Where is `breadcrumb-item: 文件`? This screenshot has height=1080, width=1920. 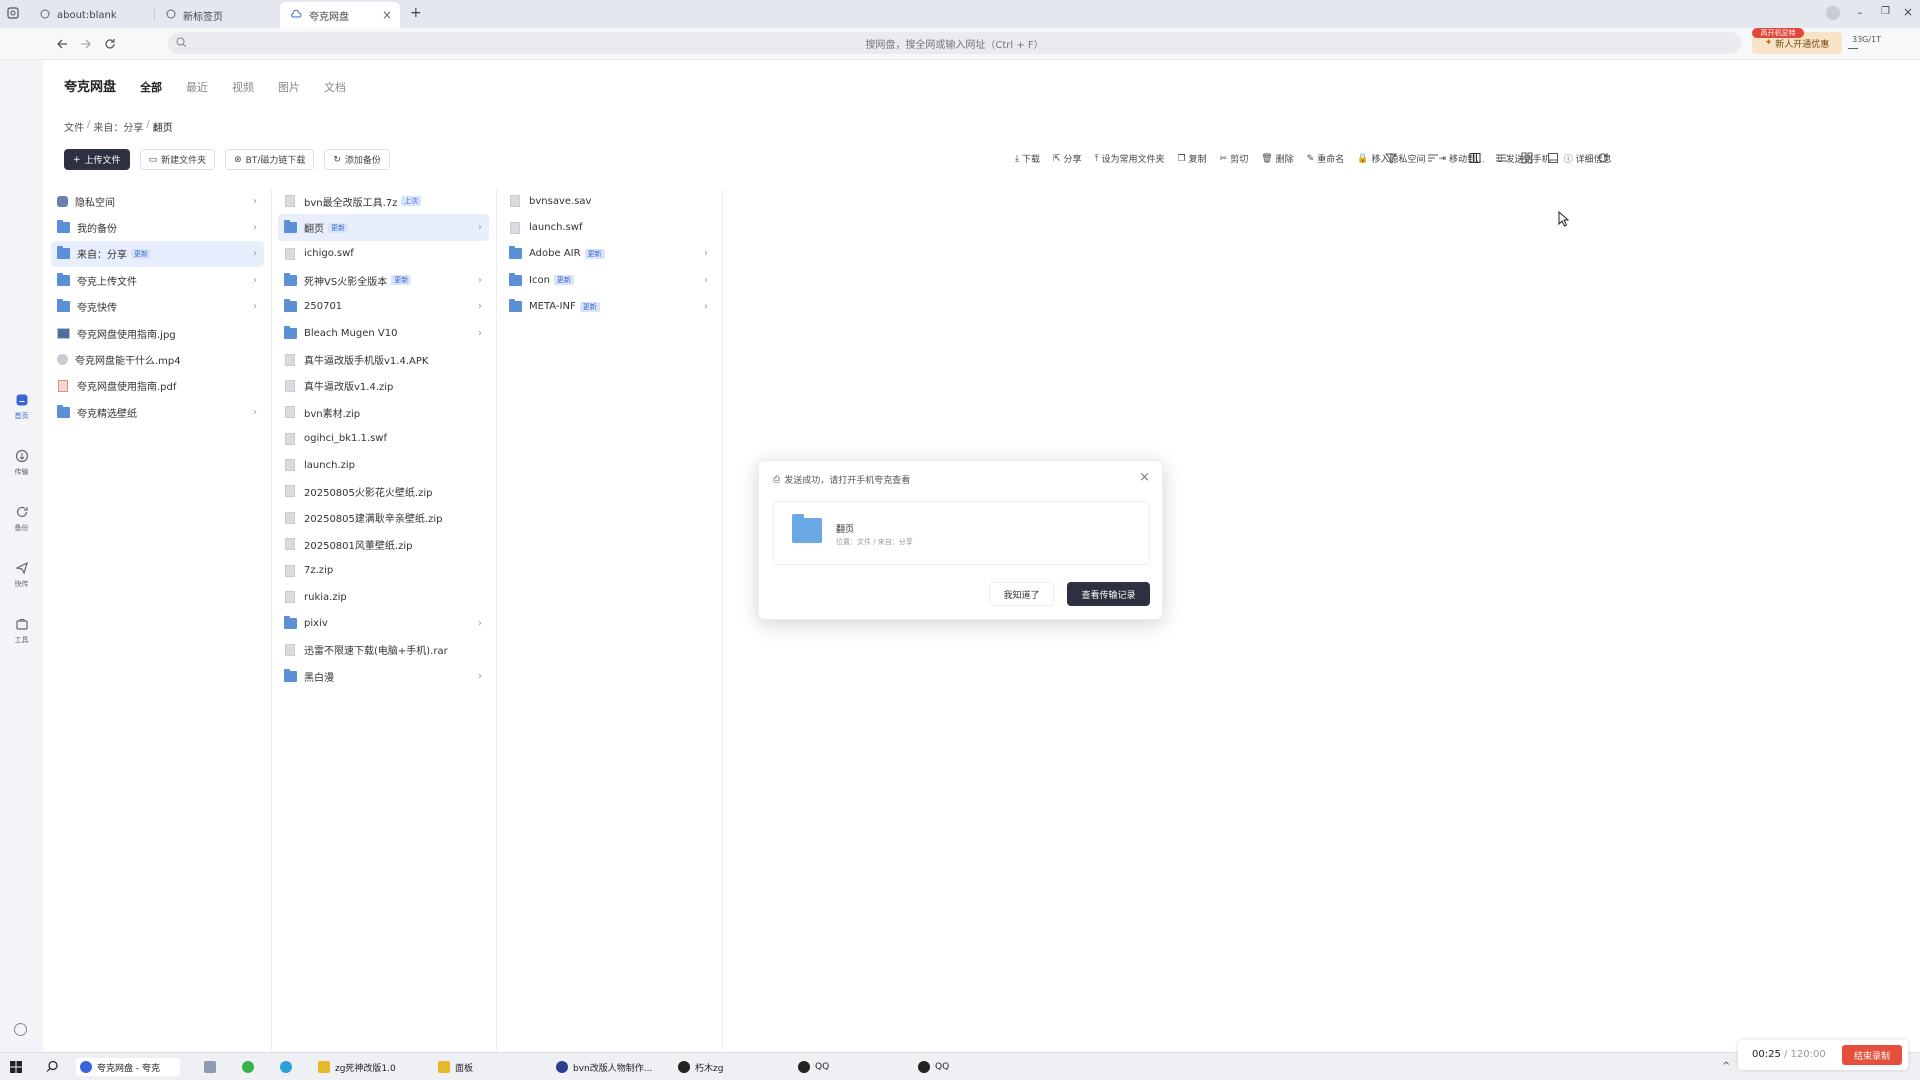
breadcrumb-item: 文件 is located at coordinates (74, 126).